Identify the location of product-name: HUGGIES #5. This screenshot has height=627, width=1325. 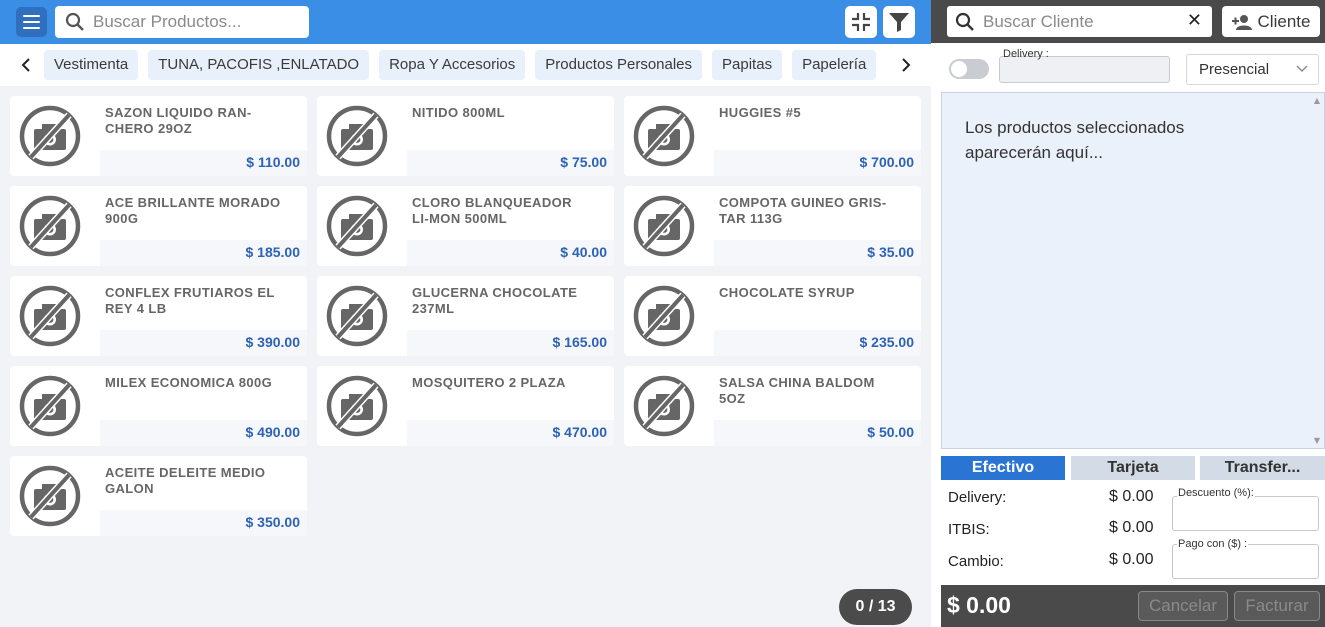
(760, 112).